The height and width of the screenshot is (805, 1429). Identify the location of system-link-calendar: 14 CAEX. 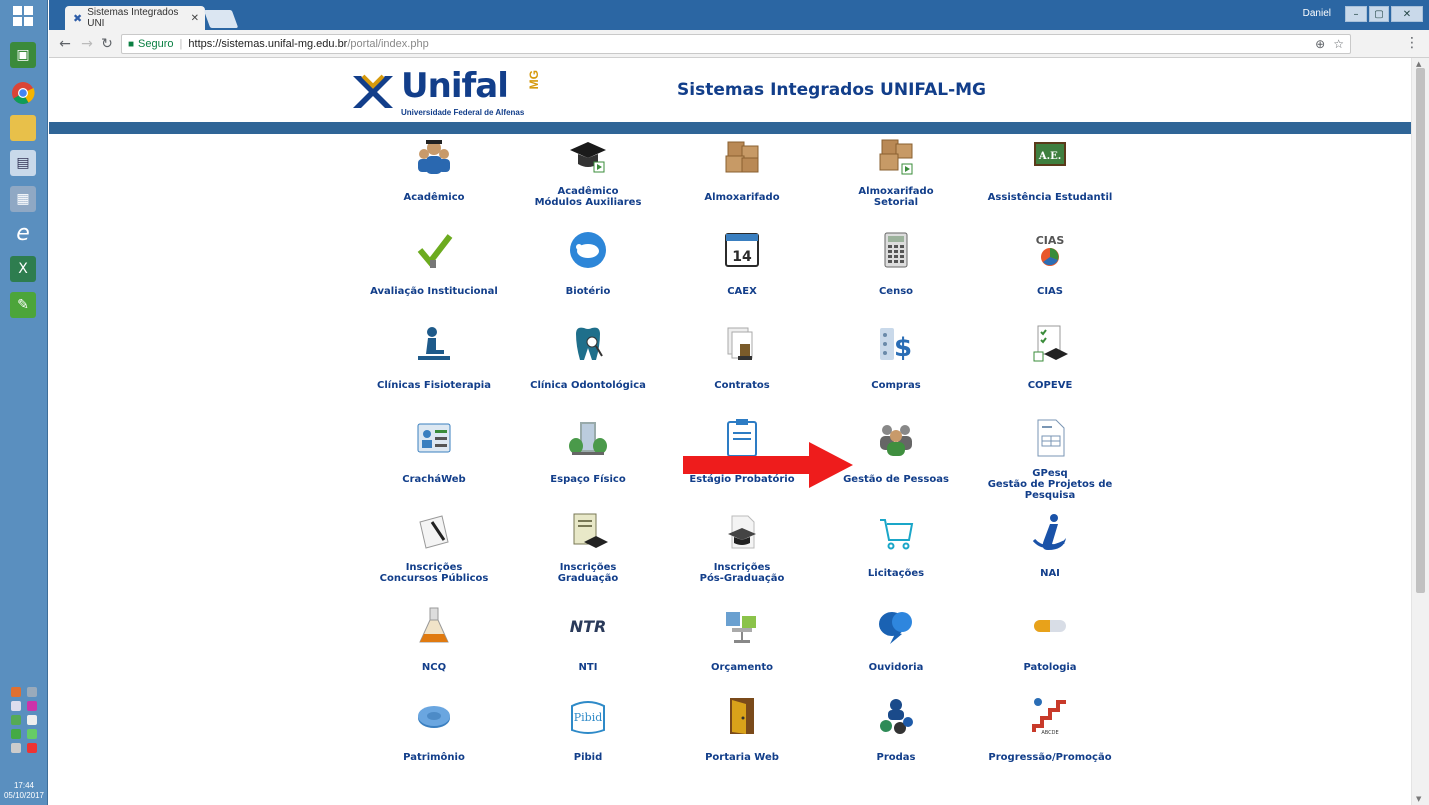
(742, 278).